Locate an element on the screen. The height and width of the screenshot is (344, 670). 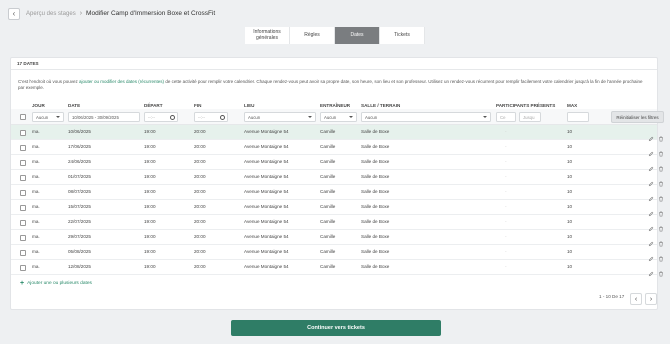
cell-end: 20:00 is located at coordinates (200, 176).